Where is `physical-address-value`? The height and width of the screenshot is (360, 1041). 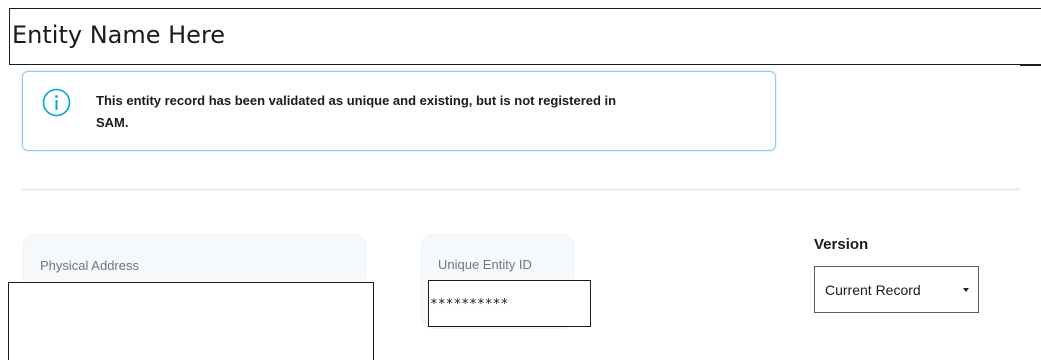 physical-address-value is located at coordinates (191, 321).